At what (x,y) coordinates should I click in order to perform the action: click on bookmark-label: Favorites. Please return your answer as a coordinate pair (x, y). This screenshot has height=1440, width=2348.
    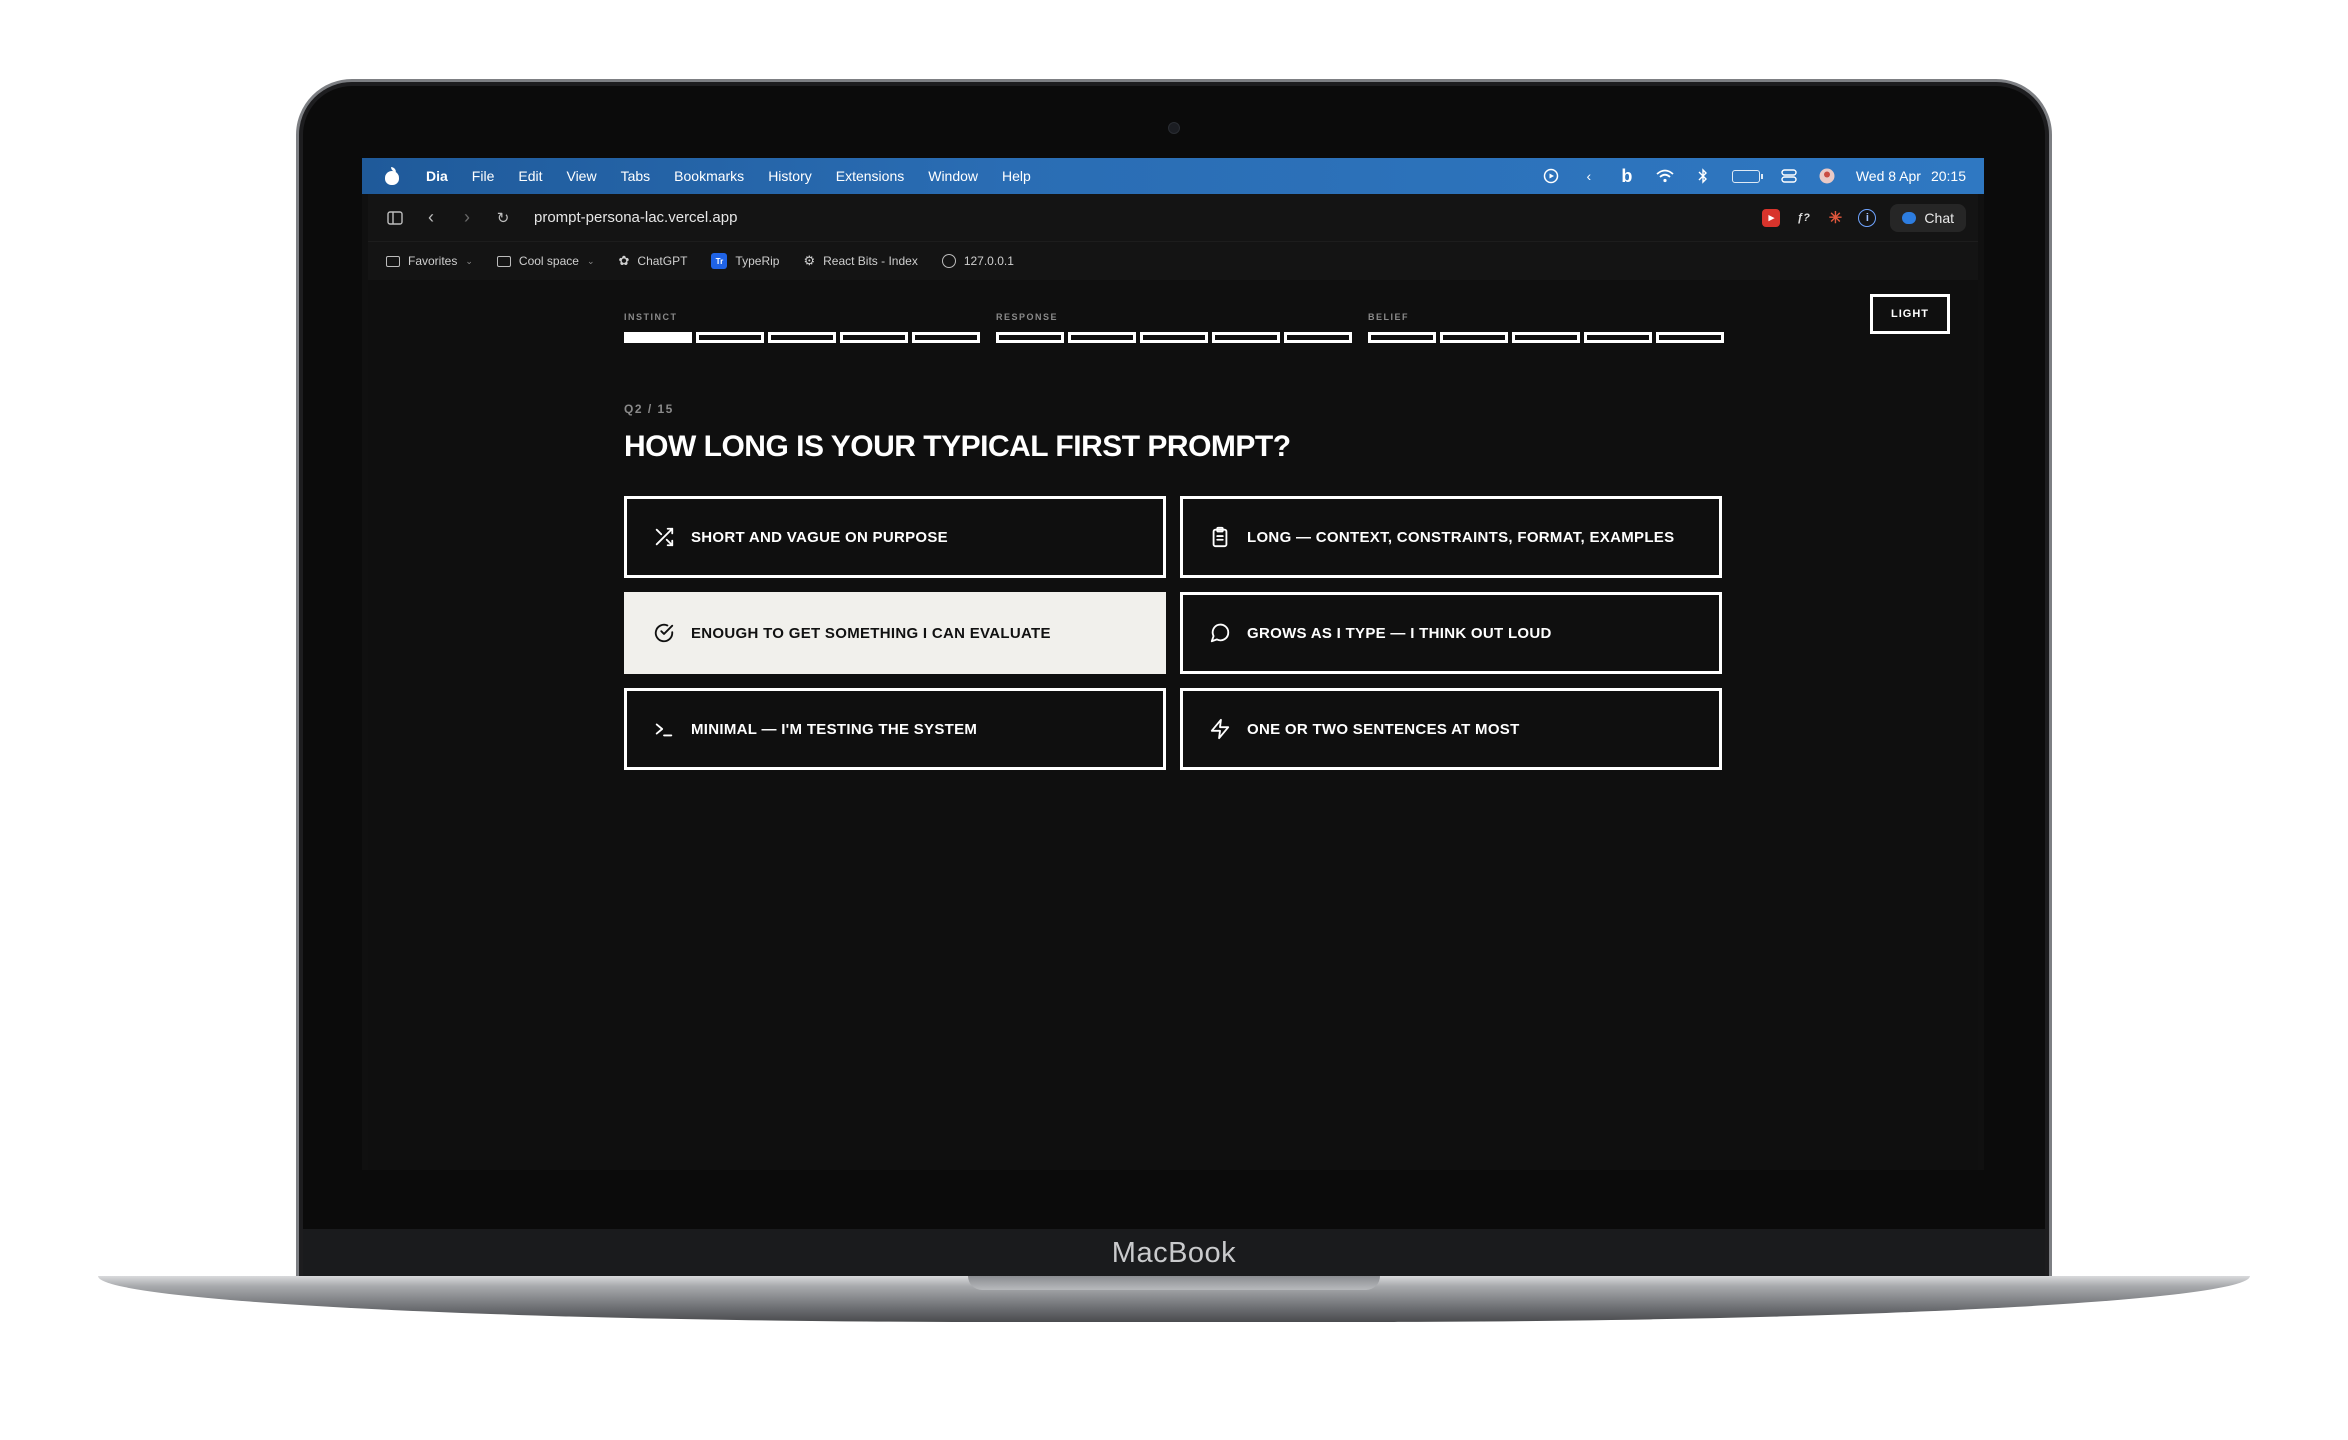
    Looking at the image, I should click on (433, 261).